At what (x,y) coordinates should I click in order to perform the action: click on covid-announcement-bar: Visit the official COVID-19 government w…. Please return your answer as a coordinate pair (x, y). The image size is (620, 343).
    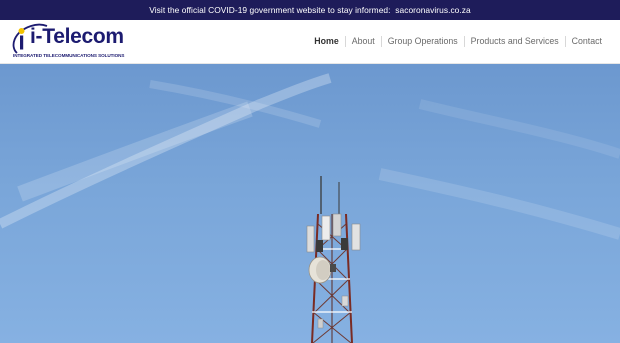
    Looking at the image, I should click on (310, 10).